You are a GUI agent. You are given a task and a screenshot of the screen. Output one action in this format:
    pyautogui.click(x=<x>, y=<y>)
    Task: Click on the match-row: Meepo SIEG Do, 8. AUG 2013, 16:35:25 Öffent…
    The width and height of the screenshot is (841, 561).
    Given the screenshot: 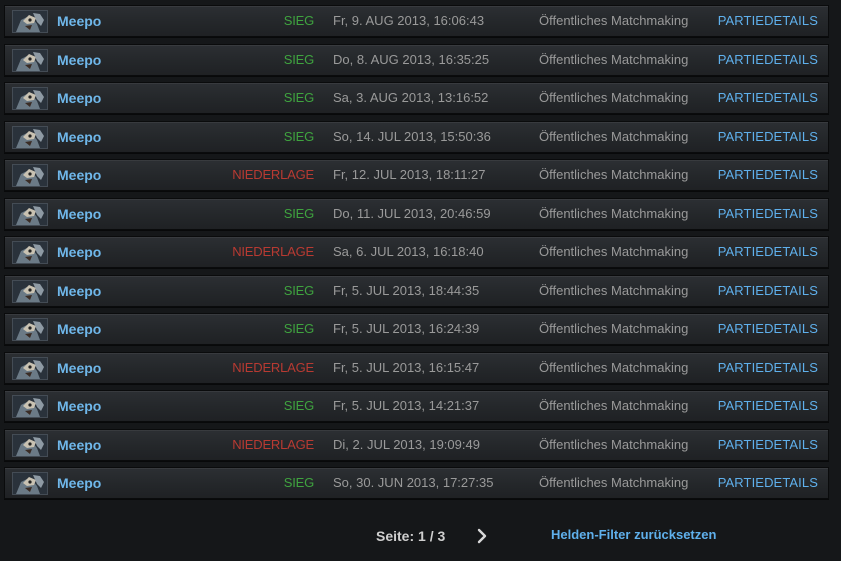 What is the action you would take?
    pyautogui.click(x=416, y=59)
    